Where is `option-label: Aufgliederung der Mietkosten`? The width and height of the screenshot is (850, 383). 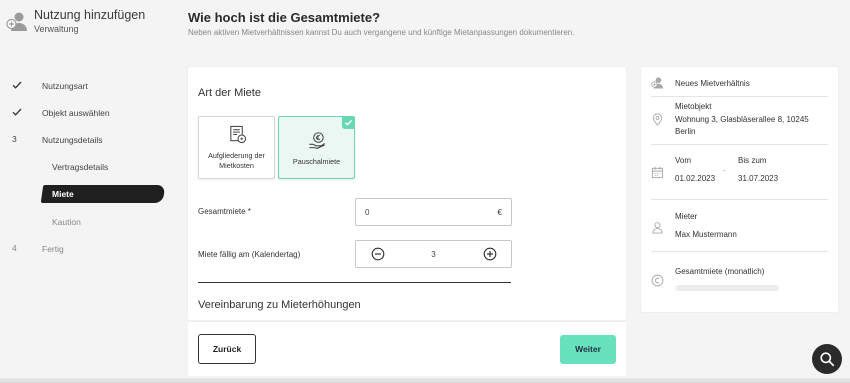
option-label: Aufgliederung der Mietkosten is located at coordinates (236, 160).